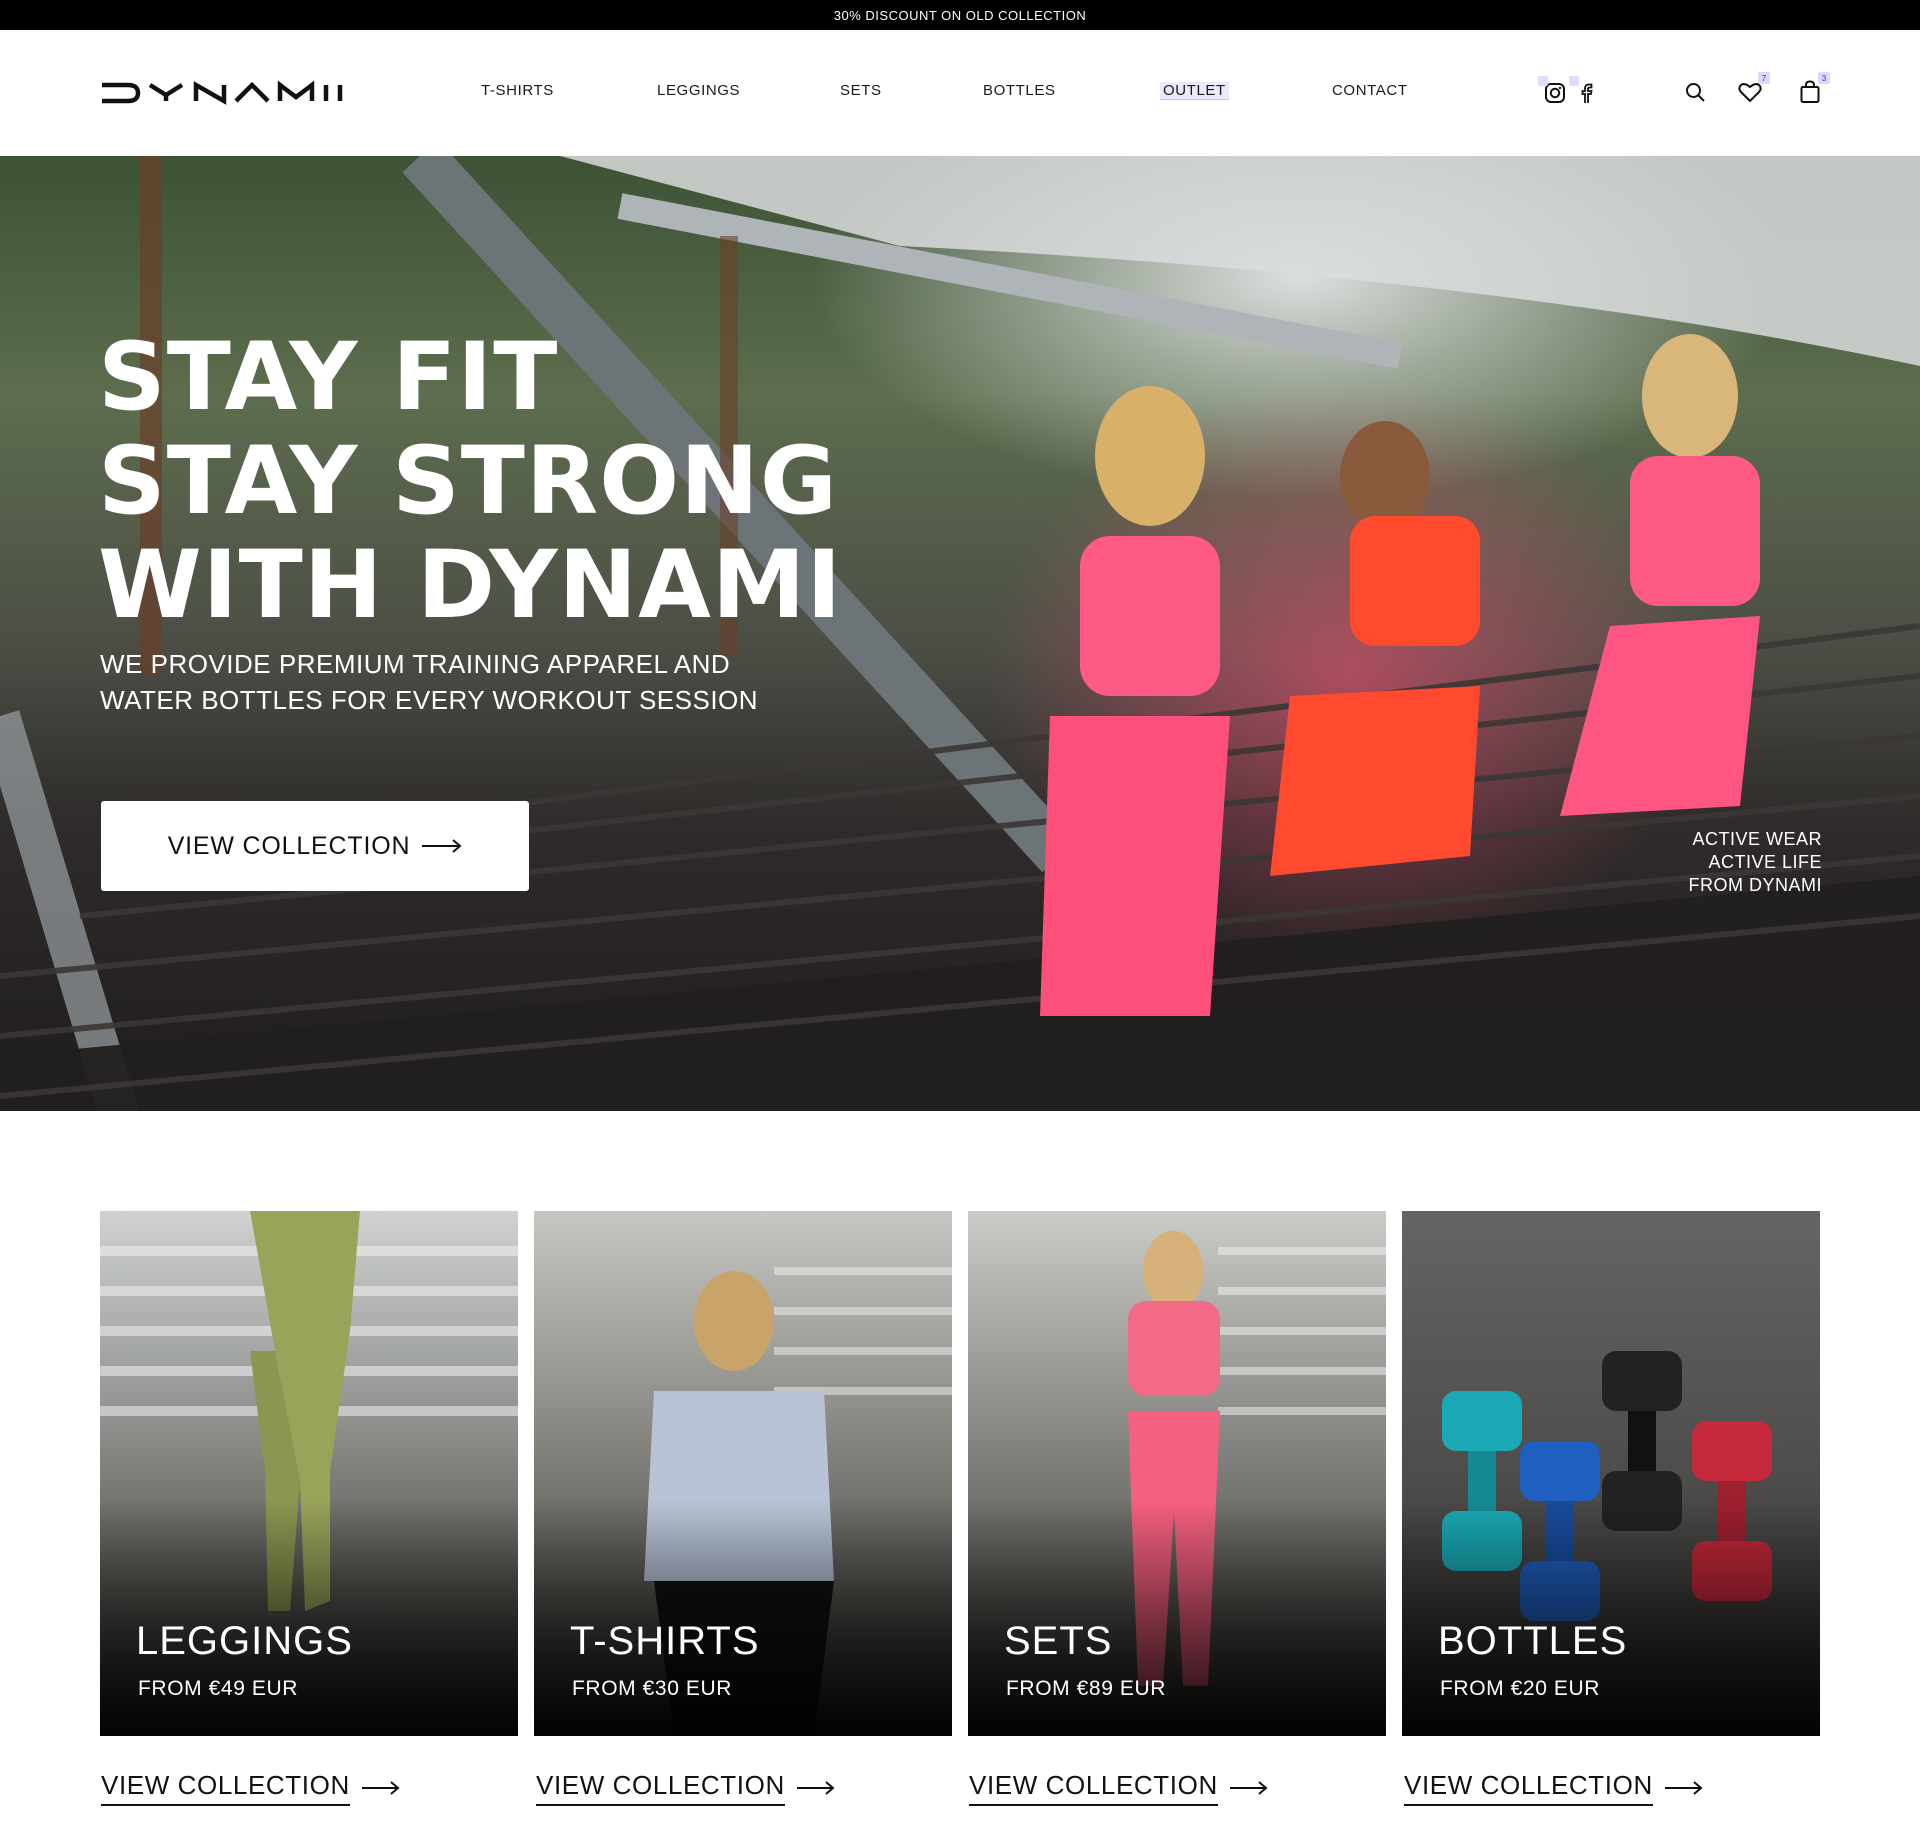  Describe the element at coordinates (517, 90) in the screenshot. I see `nav-tshirts: T-SHIRTS` at that location.